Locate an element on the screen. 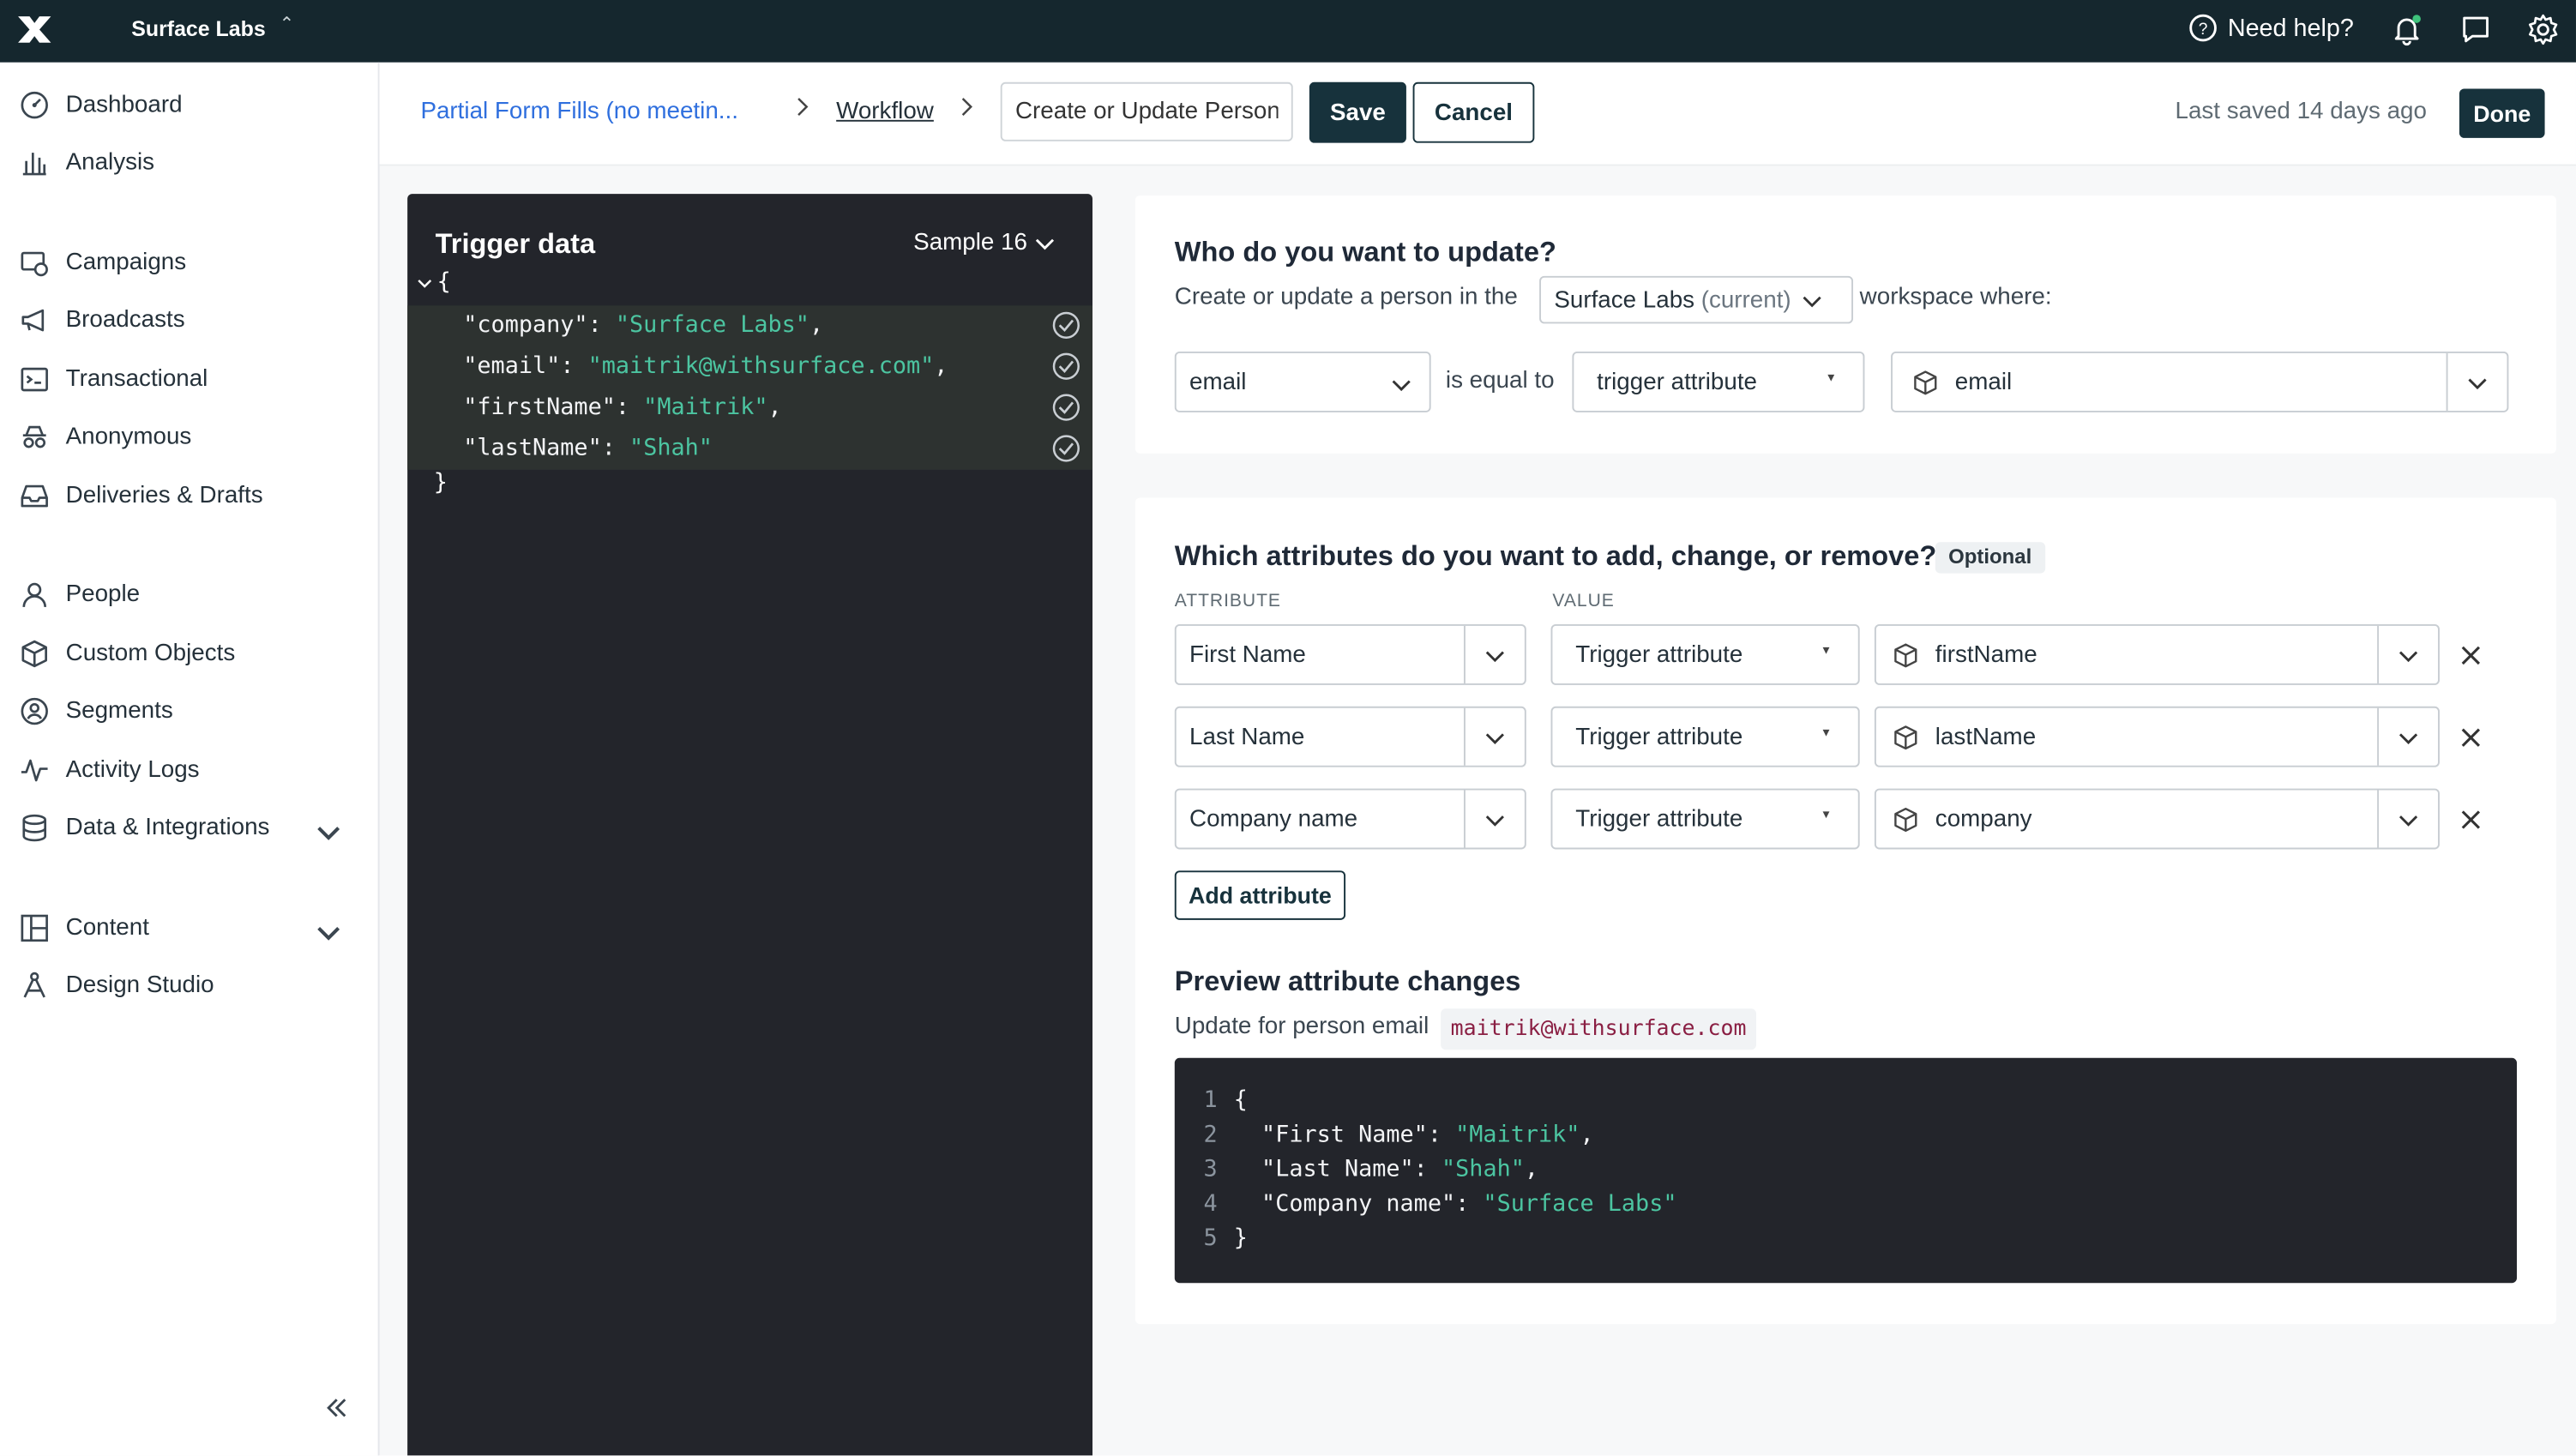 The image size is (2576, 1456). sidebar-item-deliveries: Deliveries & Drafts is located at coordinates (188, 496).